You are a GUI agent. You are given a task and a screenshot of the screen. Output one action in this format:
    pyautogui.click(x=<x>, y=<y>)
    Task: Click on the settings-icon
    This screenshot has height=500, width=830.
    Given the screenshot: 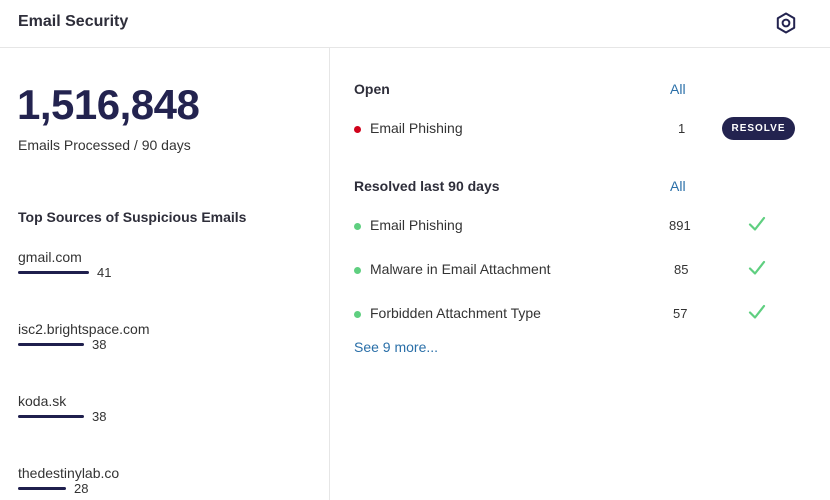 What is the action you would take?
    pyautogui.click(x=786, y=23)
    